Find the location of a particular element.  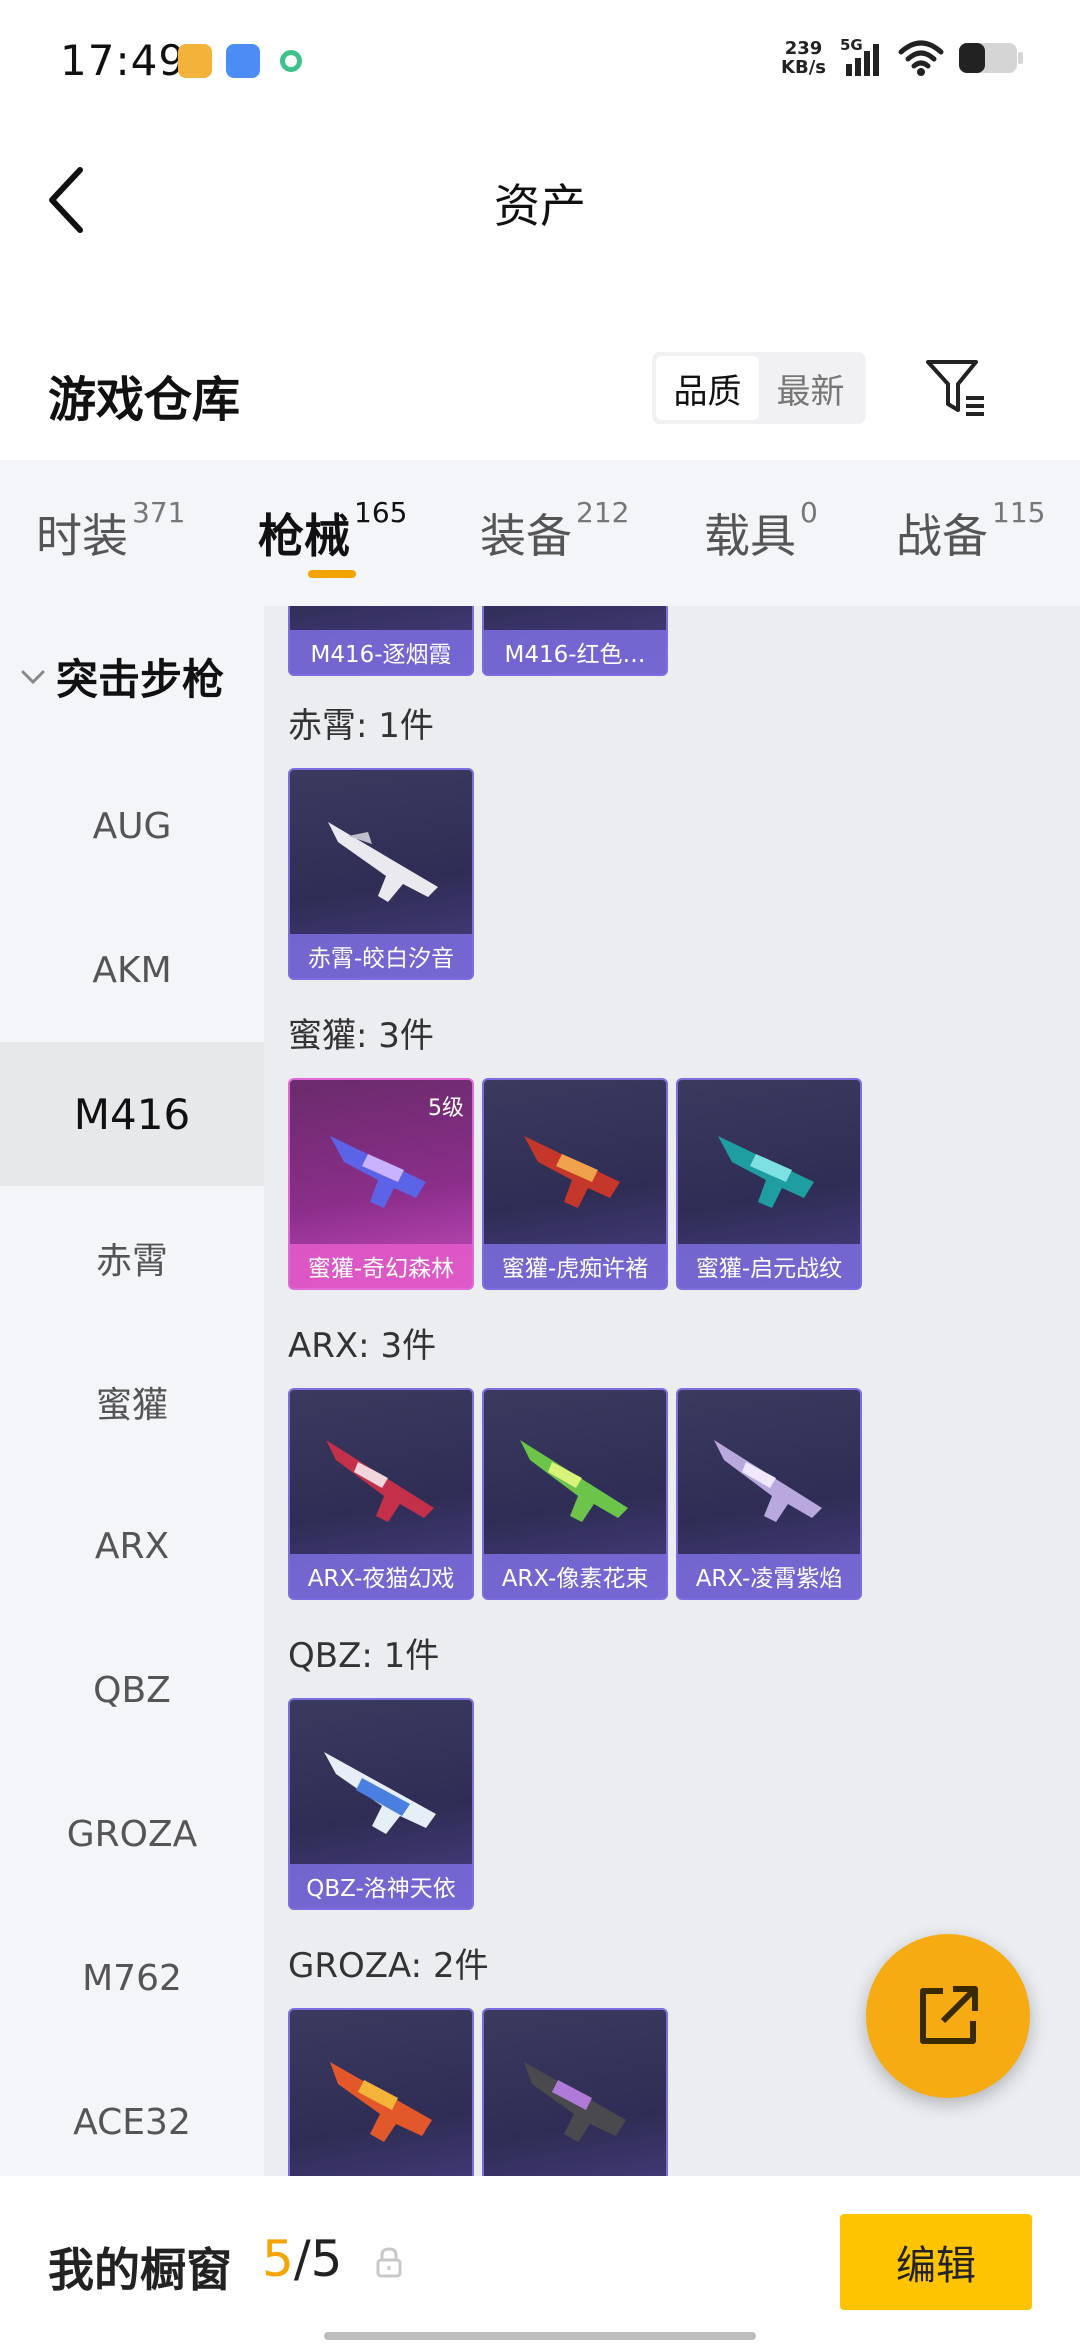

category-tabs: 时装 371 枪械 165 装备 212 载具 0 战备 115 is located at coordinates (540, 533).